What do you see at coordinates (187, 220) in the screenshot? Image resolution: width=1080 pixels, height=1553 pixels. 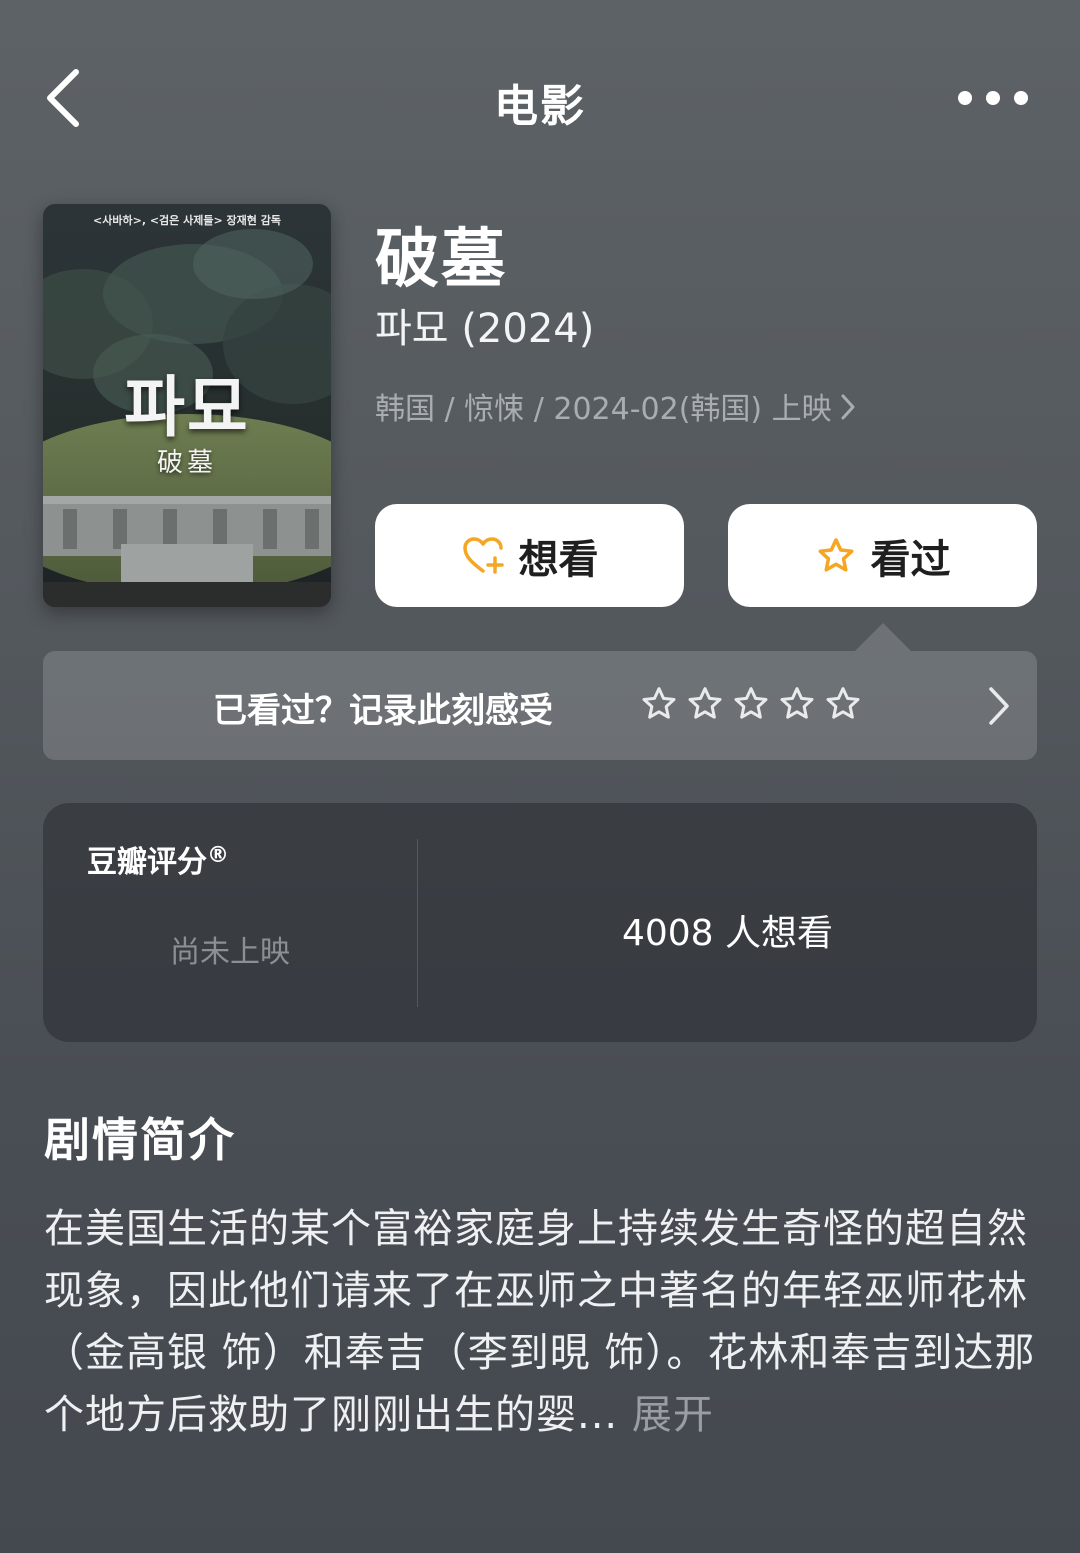 I see `poster-top-text: <사바하>, <검은 사제들> 장재현 감독` at bounding box center [187, 220].